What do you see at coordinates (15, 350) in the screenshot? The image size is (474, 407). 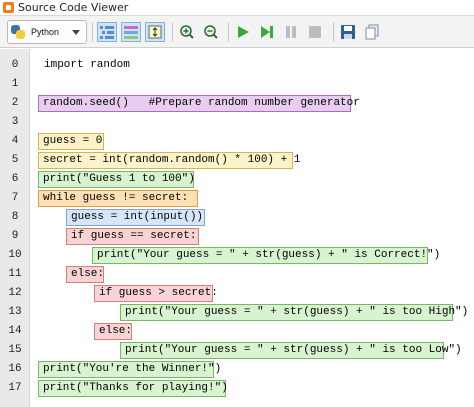 I see `line-number: 15` at bounding box center [15, 350].